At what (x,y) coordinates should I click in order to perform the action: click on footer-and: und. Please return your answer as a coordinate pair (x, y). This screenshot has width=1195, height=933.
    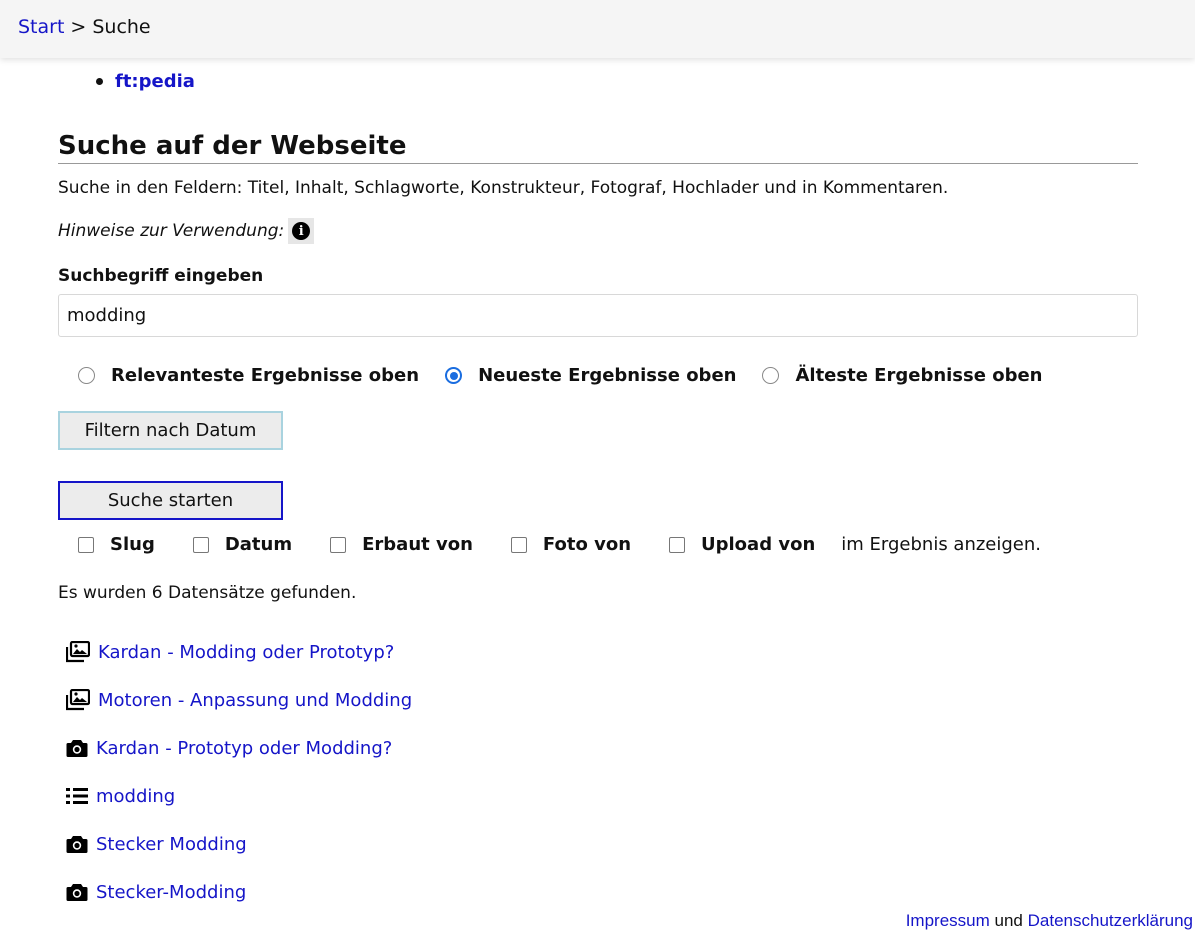
    Looking at the image, I should click on (1008, 920).